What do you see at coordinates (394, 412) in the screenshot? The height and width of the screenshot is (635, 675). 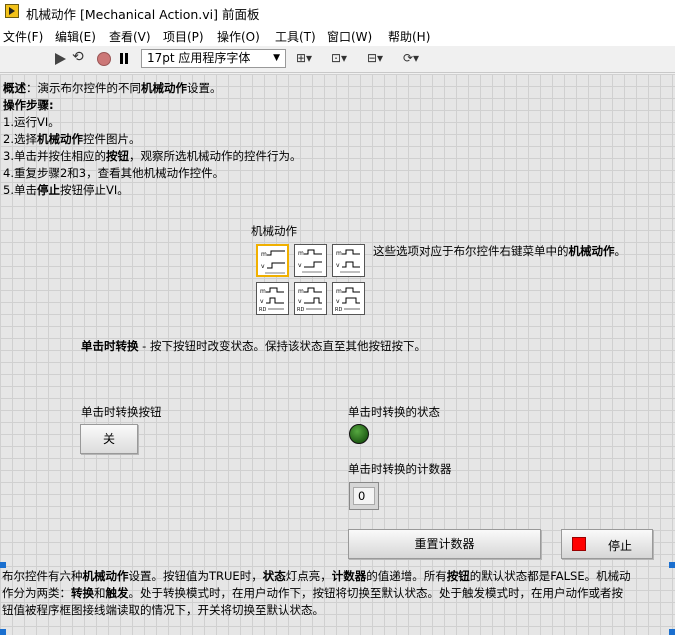 I see `state-indicator-label: 单击时转换的状态` at bounding box center [394, 412].